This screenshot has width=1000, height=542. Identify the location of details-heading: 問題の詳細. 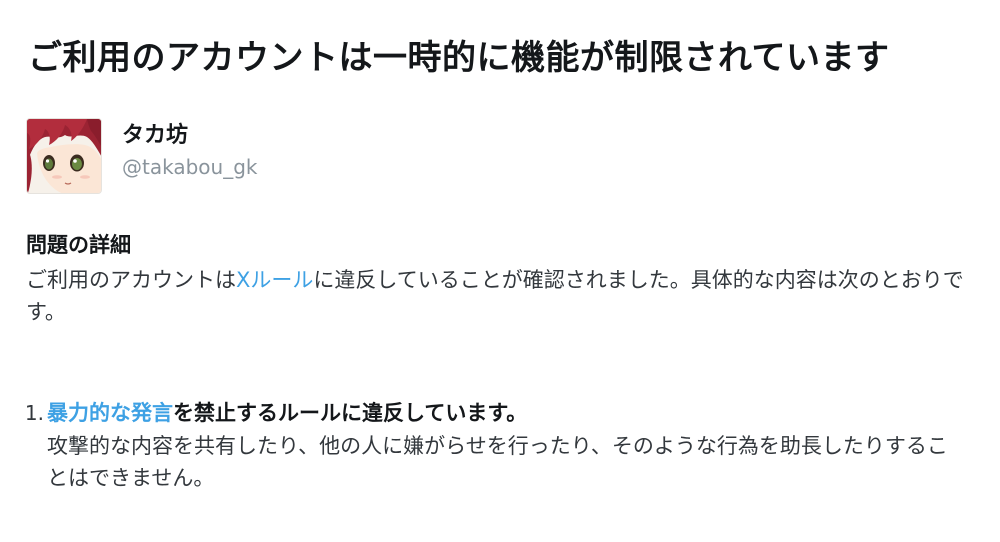
(78, 245).